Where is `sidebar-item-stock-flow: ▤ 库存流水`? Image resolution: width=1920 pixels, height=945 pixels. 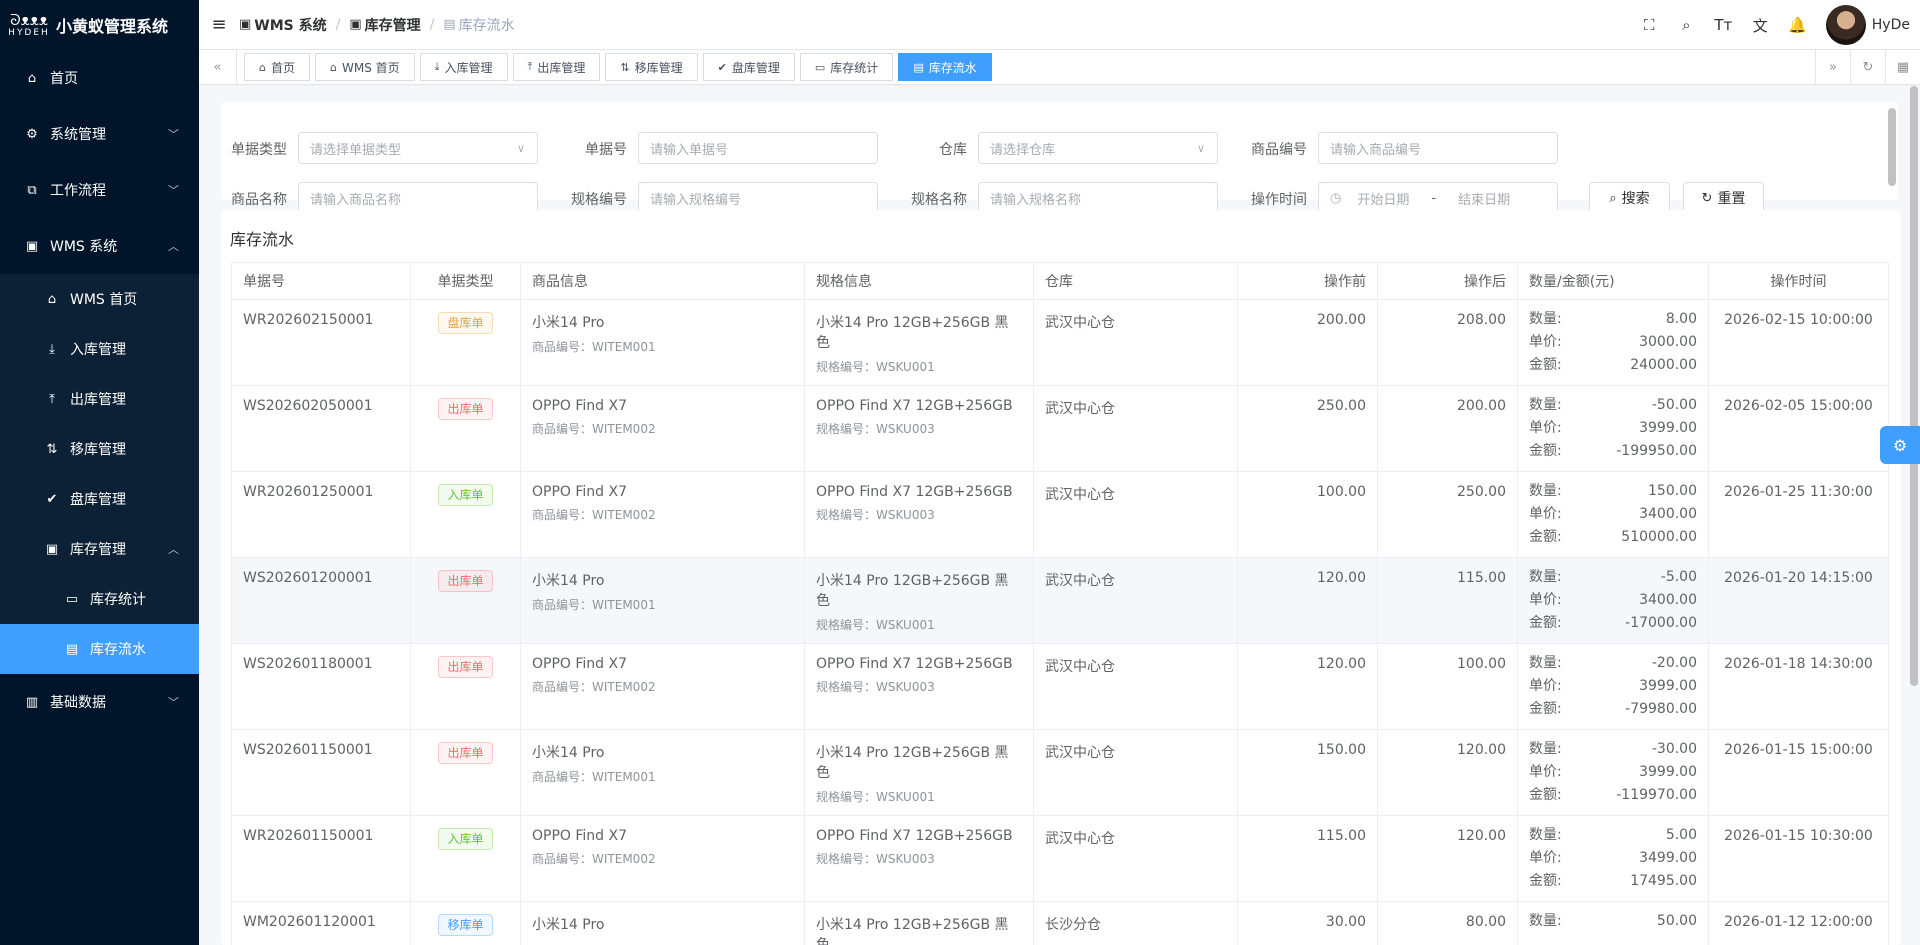 sidebar-item-stock-flow: ▤ 库存流水 is located at coordinates (99, 649).